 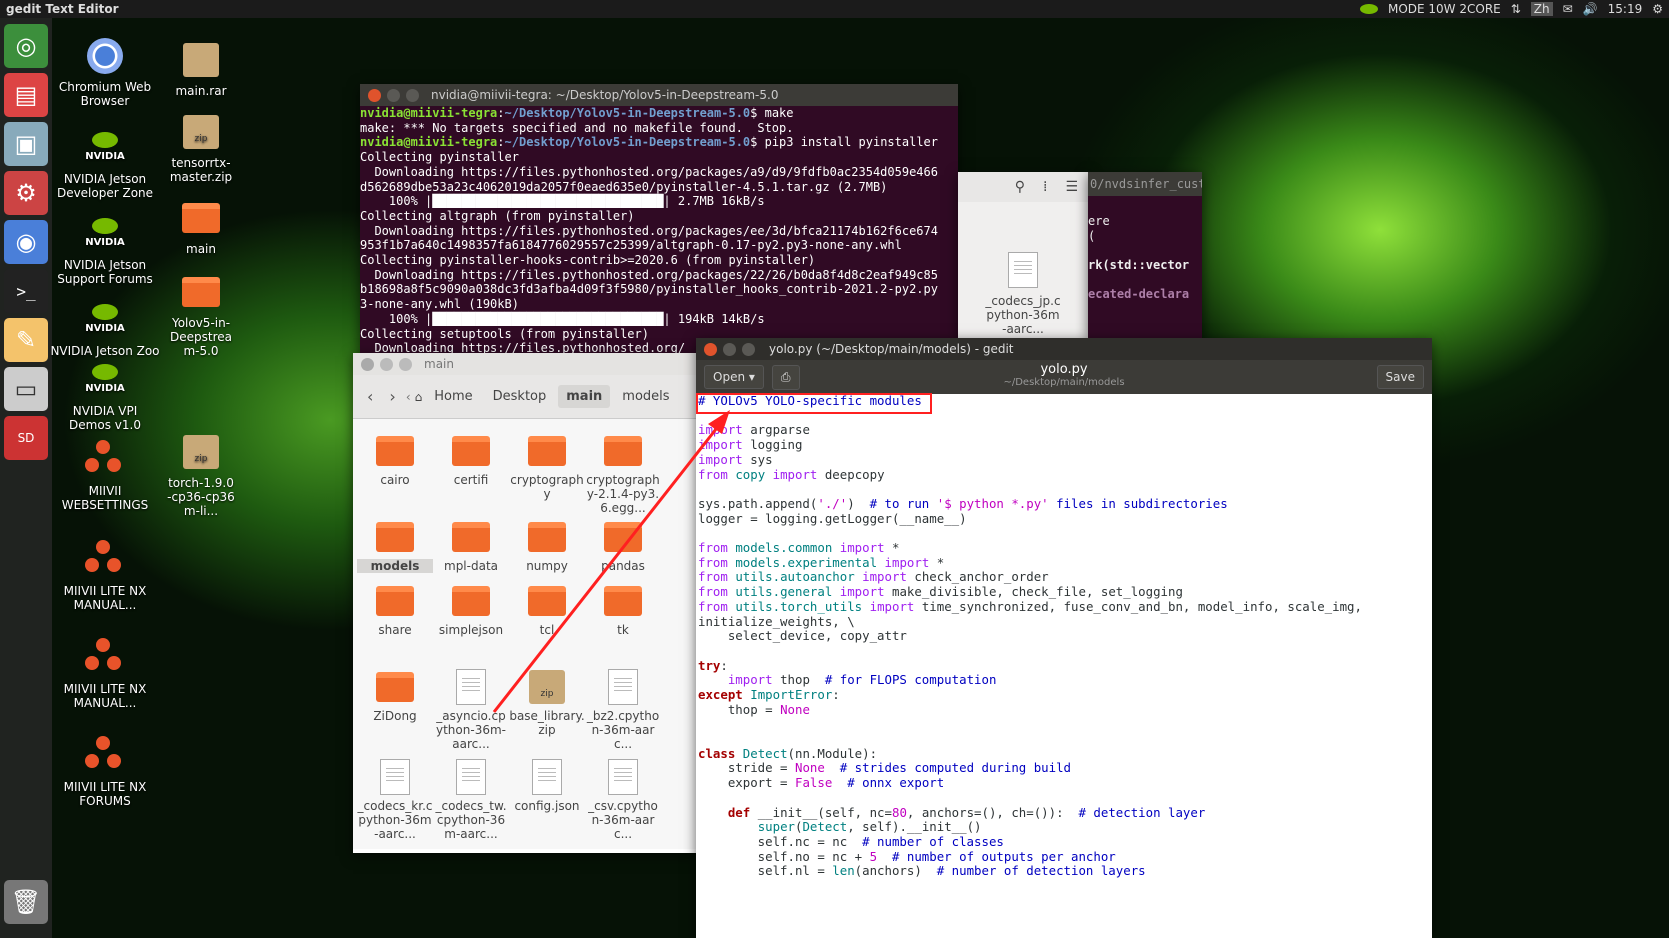 I want to click on file-item: tcl, so click(x=547, y=610).